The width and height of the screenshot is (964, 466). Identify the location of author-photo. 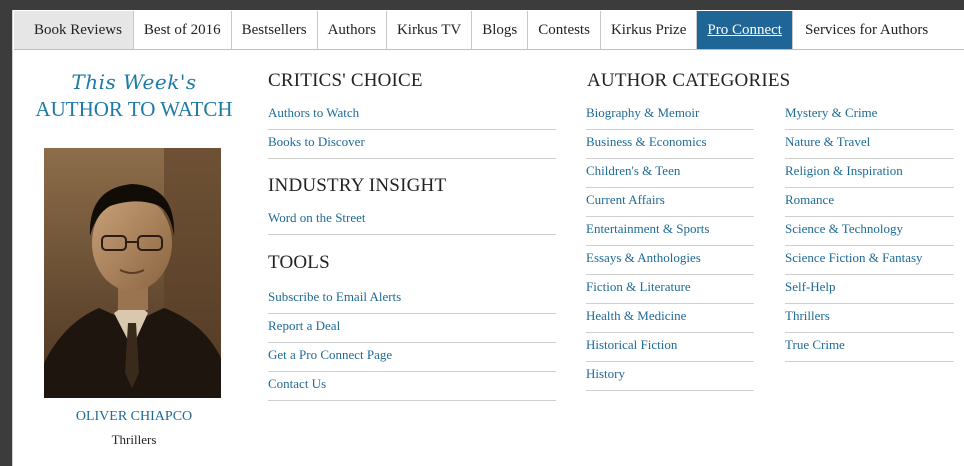
(132, 273).